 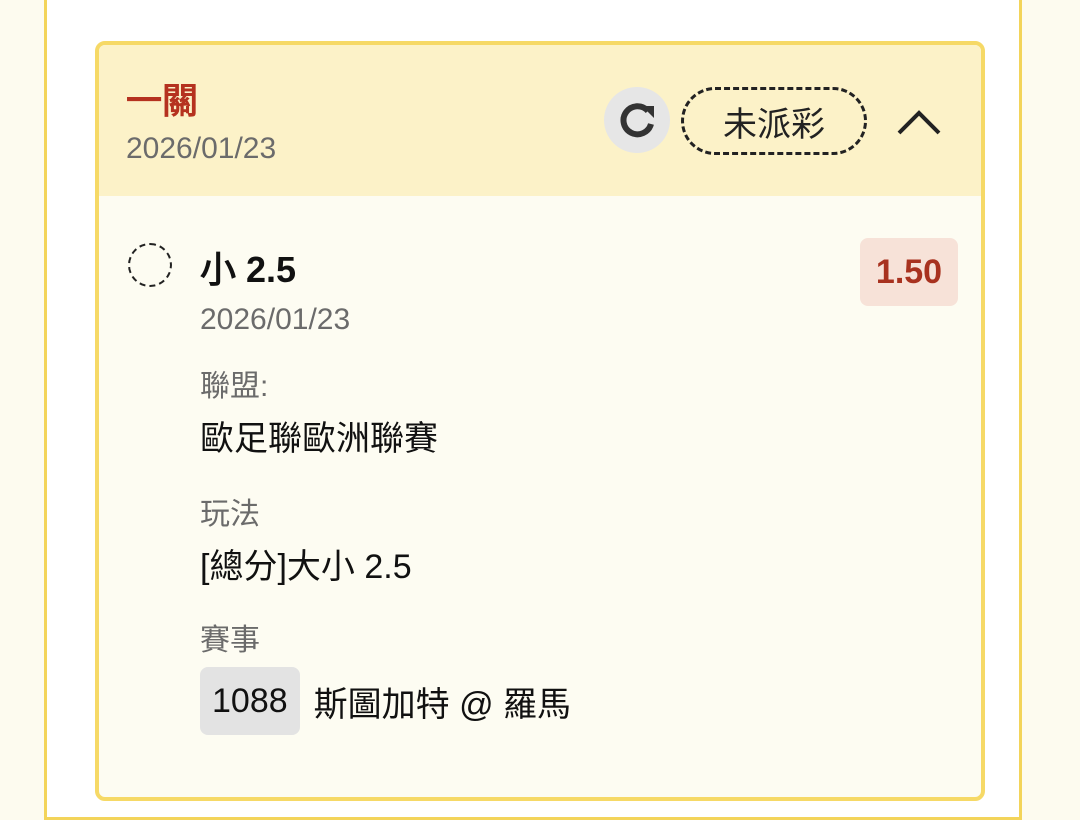 I want to click on match-name: 斯圖加特 @ 羅馬, so click(x=442, y=704).